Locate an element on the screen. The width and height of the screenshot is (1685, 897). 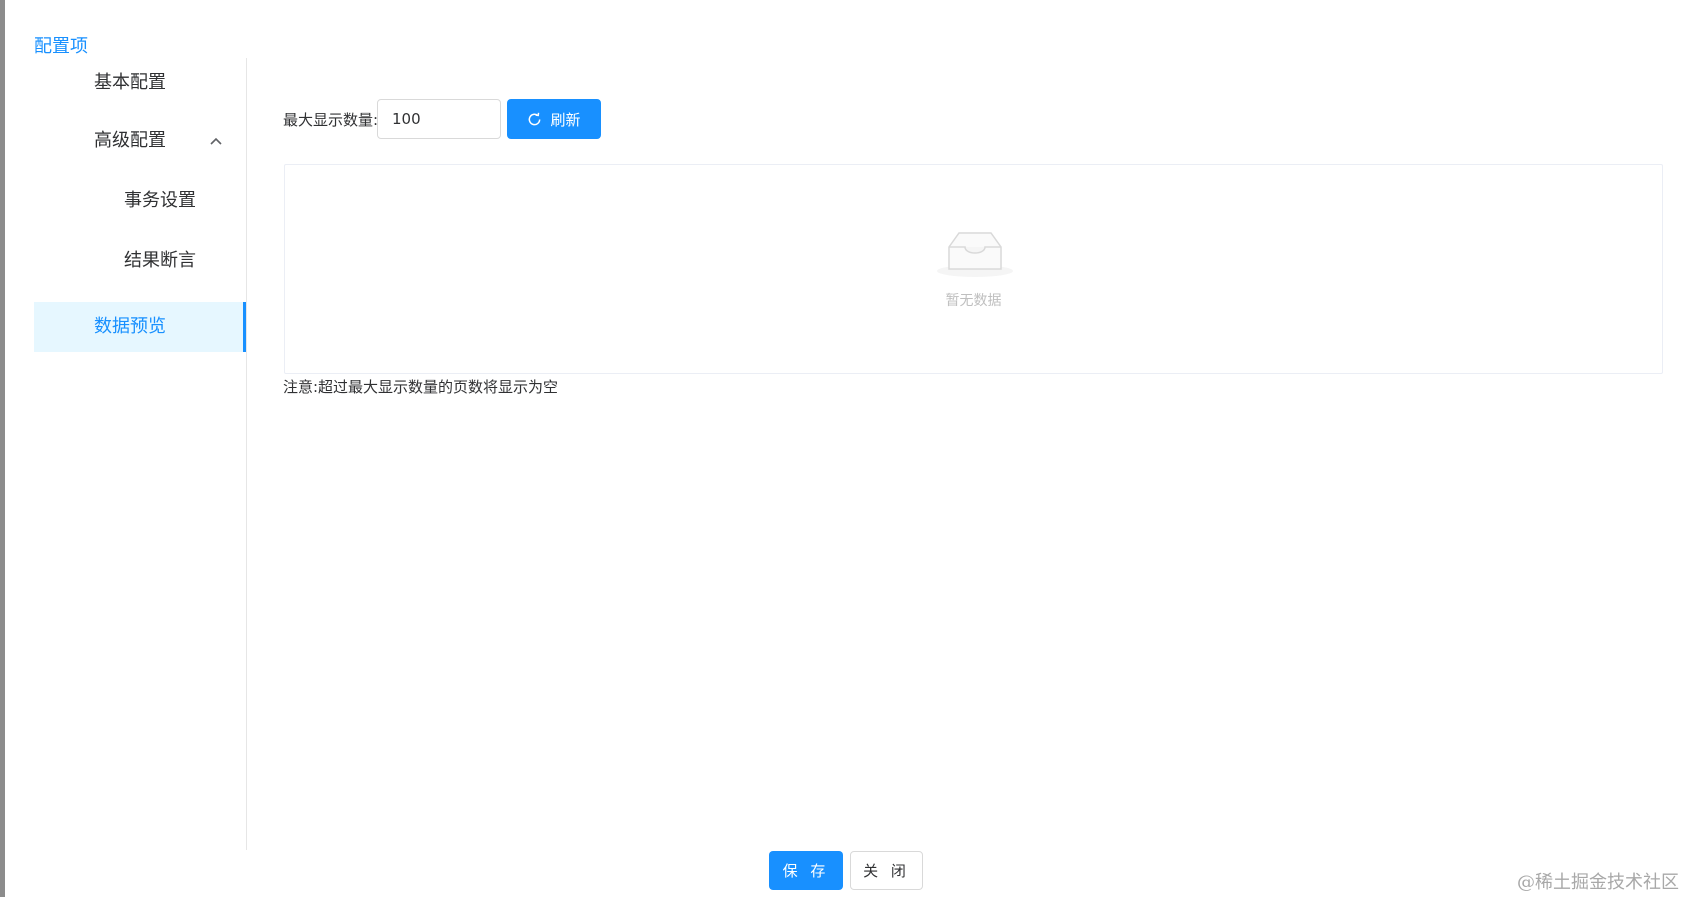
sidebar-item-transaction-settings: 事务设置 is located at coordinates (140, 201).